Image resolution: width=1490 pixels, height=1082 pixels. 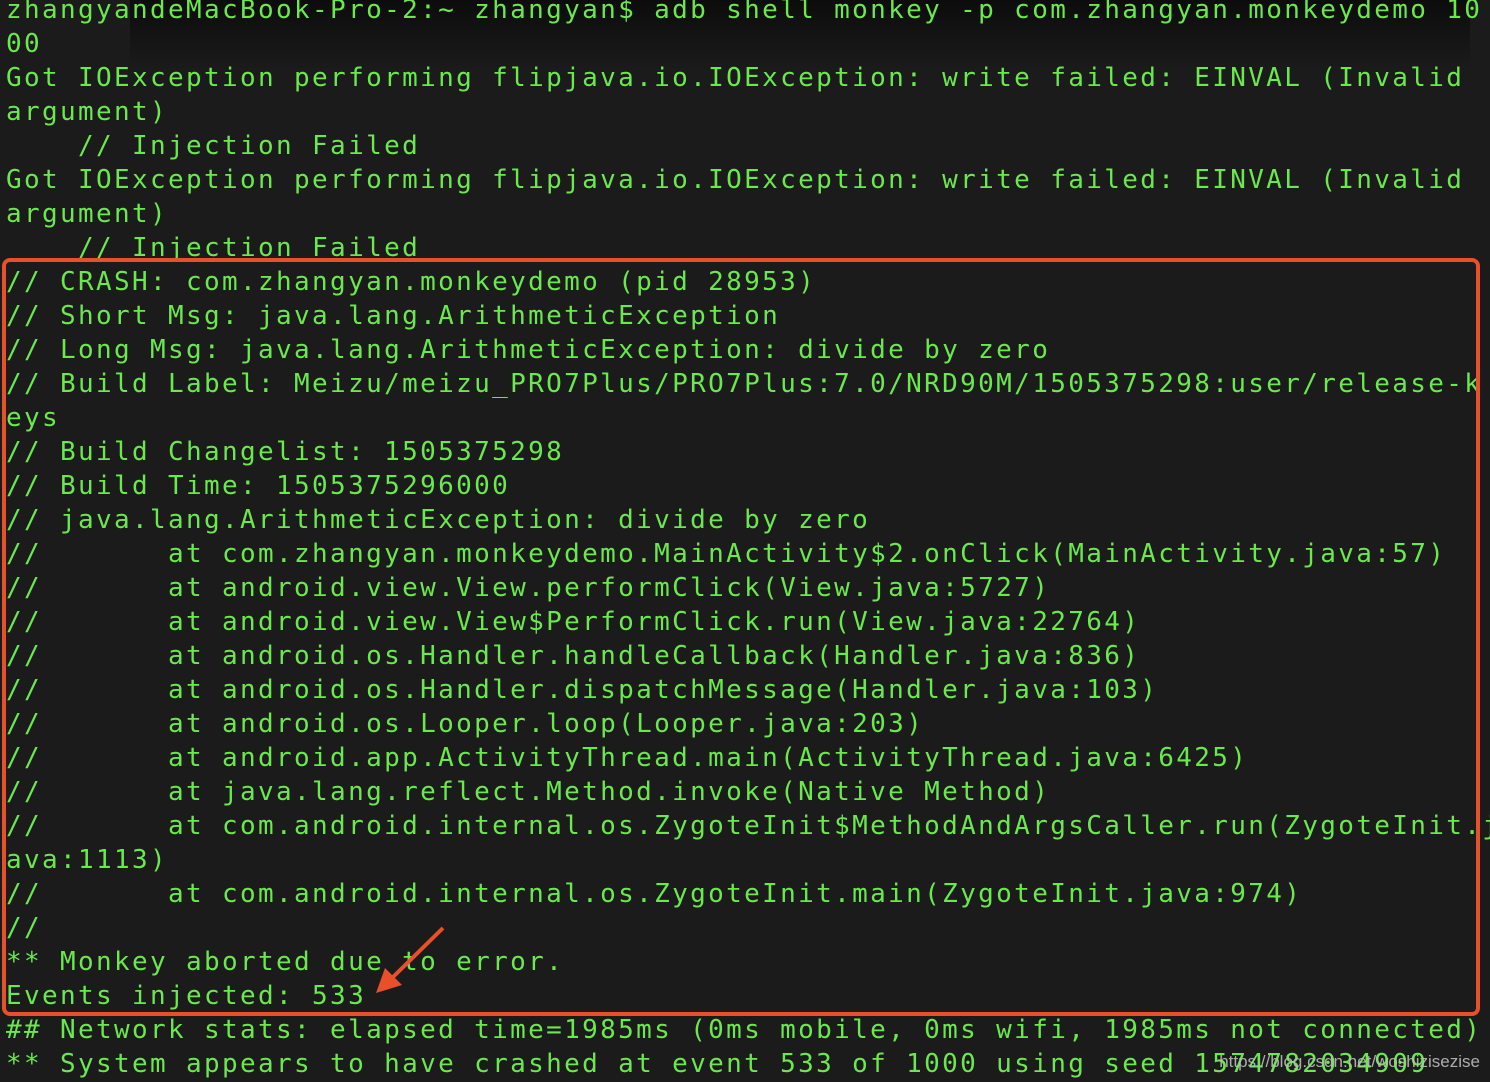 What do you see at coordinates (1349, 1061) in the screenshot?
I see `watermark: https://blog.csdn.net/woshizisezise` at bounding box center [1349, 1061].